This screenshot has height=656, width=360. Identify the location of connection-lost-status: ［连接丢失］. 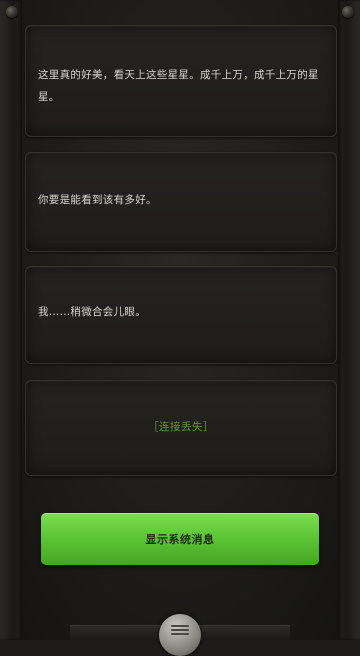
(181, 427).